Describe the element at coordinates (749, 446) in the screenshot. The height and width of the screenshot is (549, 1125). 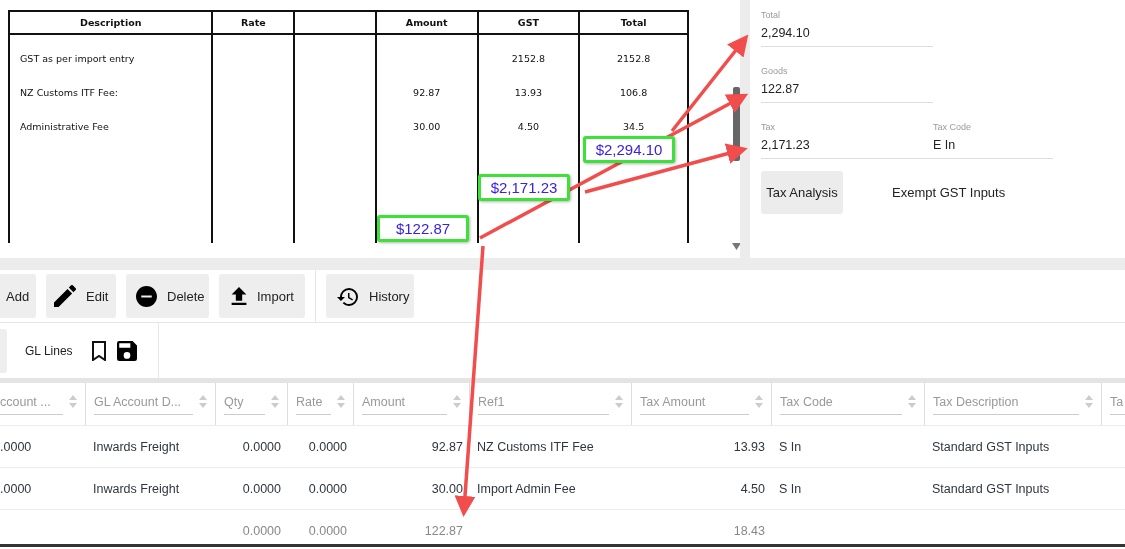
I see `table-cell: 13.93` at that location.